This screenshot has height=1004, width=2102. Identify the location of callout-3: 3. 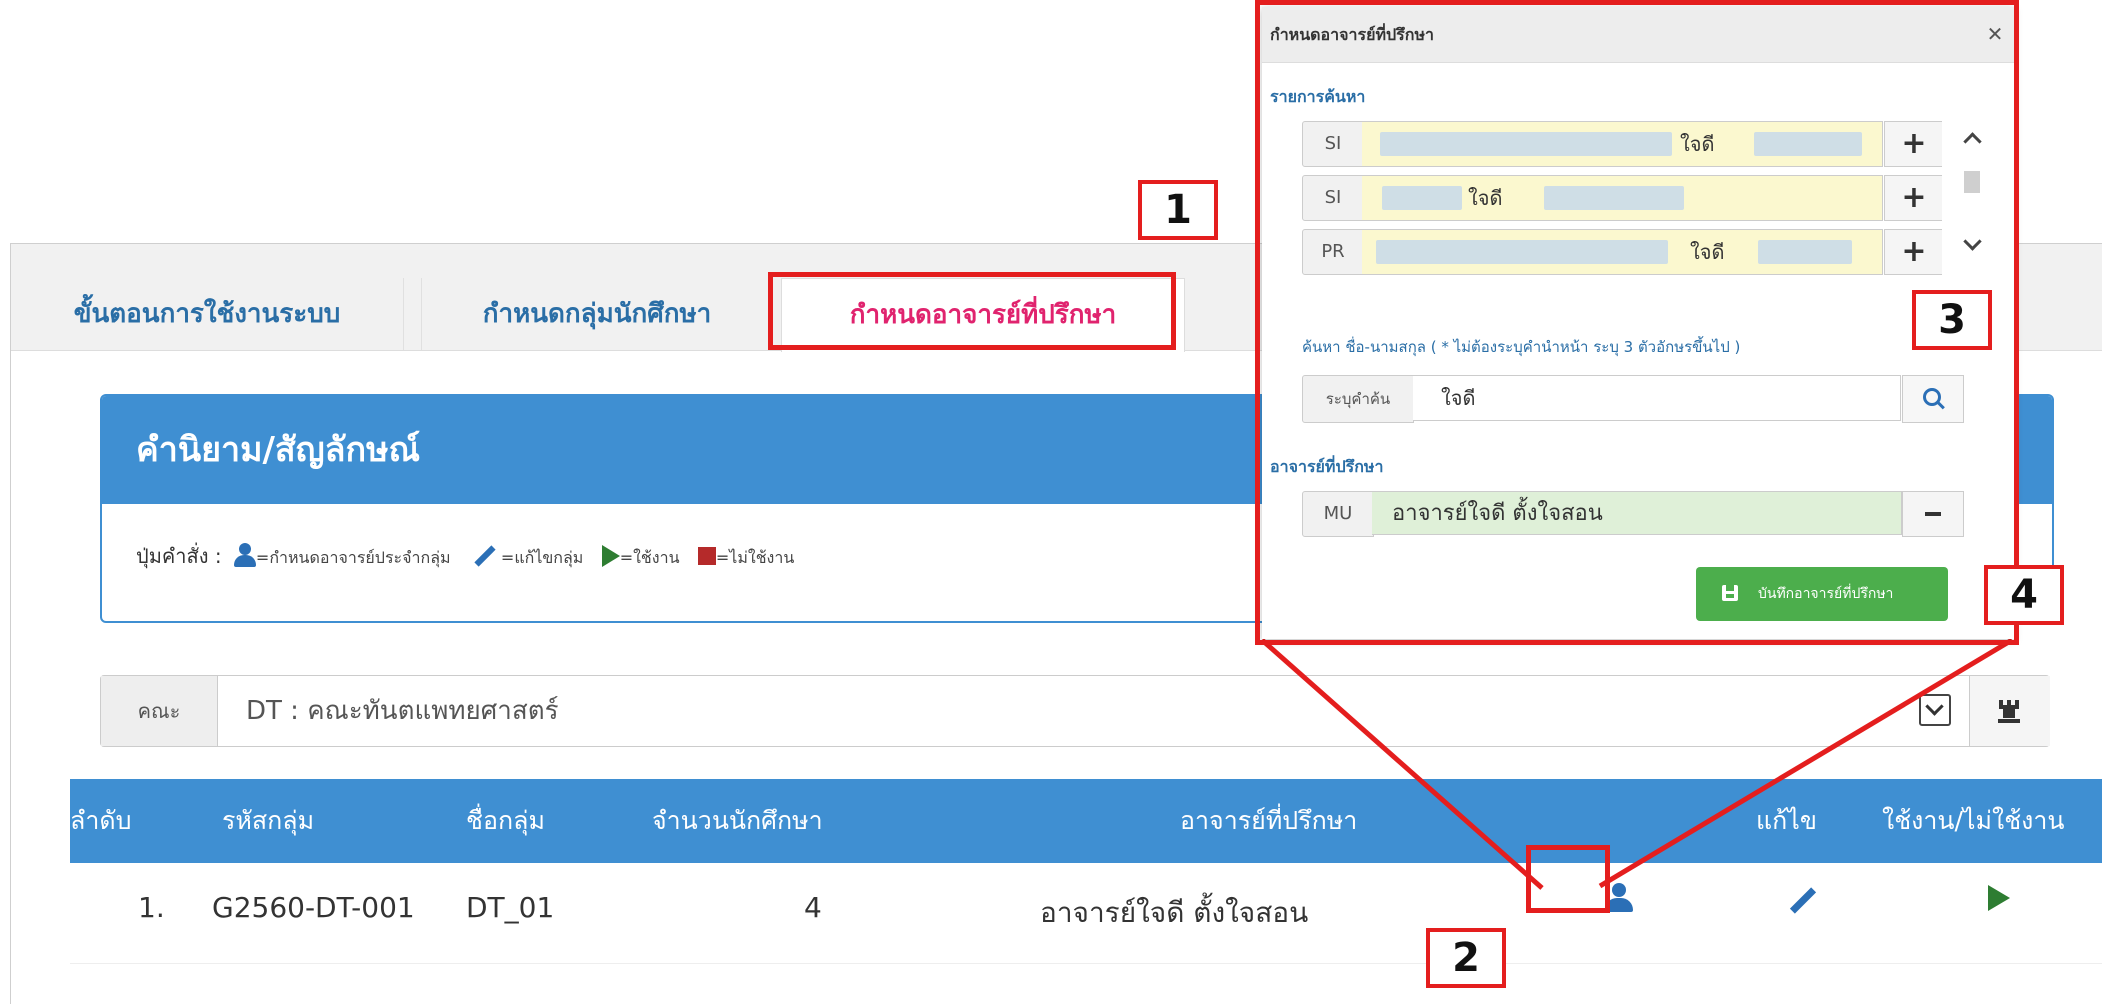
(1952, 320).